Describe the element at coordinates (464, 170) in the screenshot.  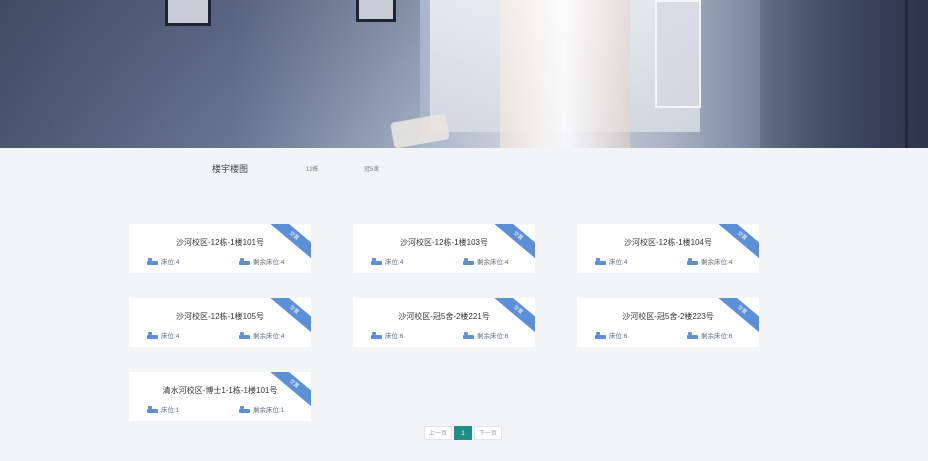
I see `building-filter: 楼宇楼图 12栋 冠5舍` at that location.